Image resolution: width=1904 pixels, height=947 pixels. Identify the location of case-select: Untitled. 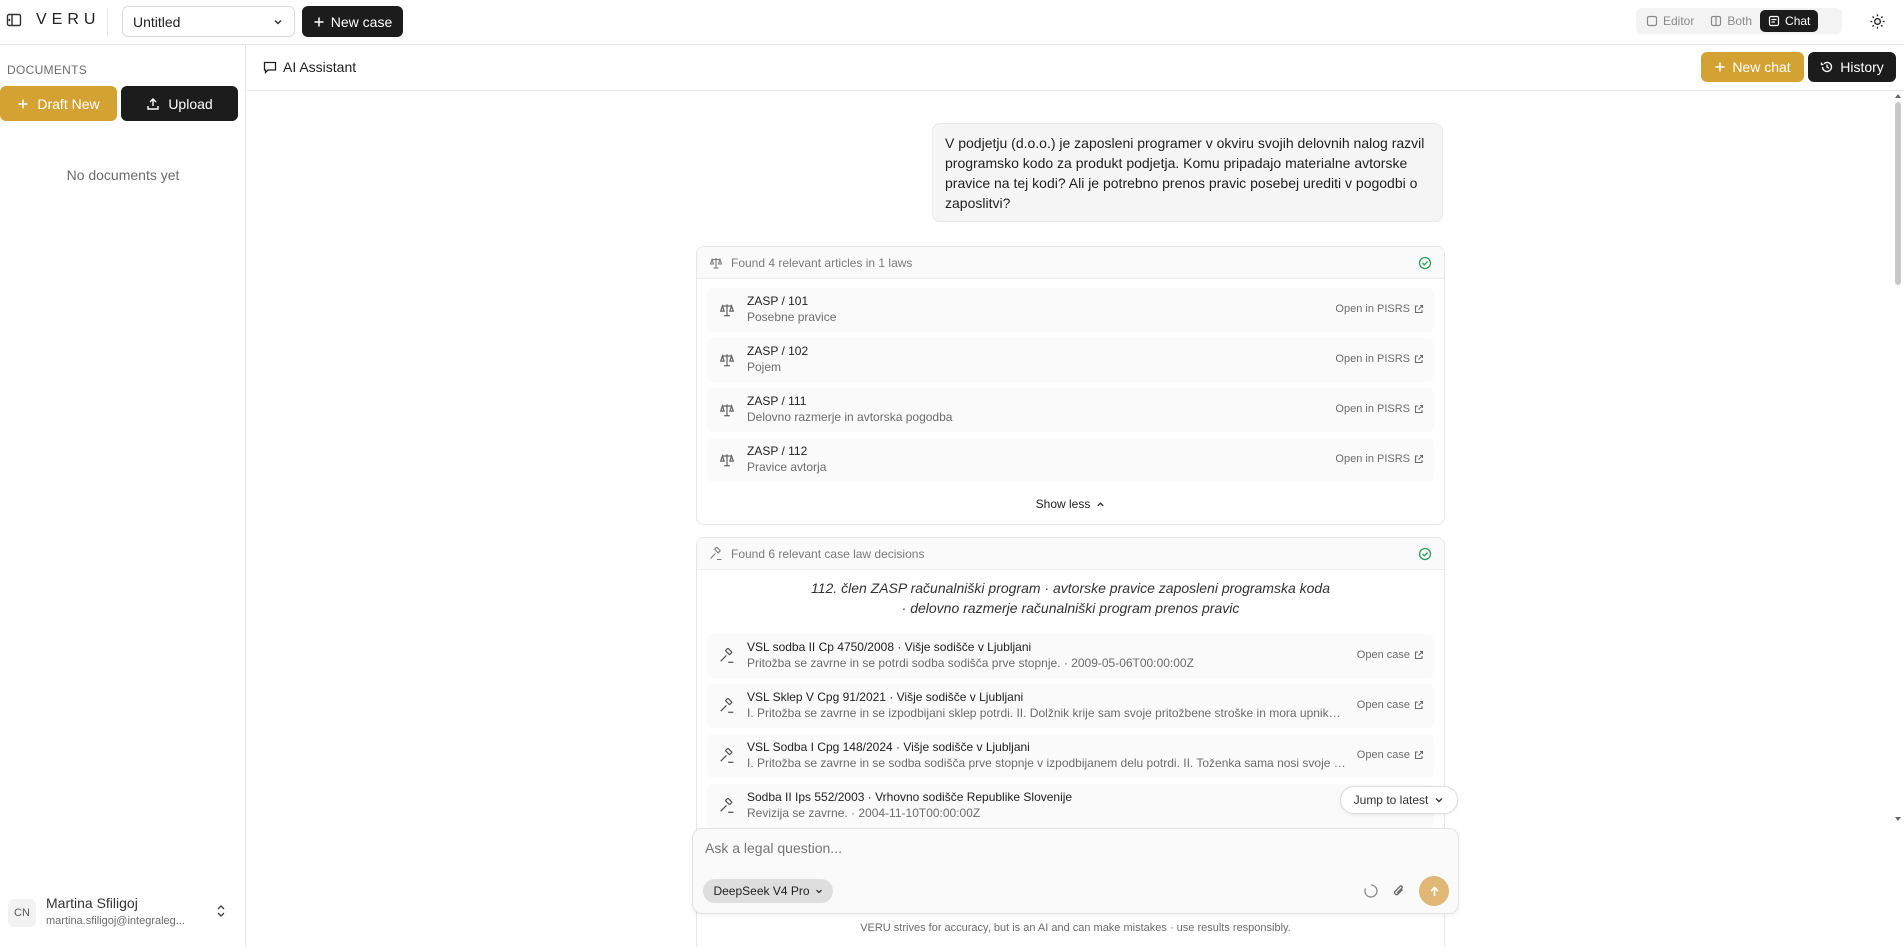
(208, 21).